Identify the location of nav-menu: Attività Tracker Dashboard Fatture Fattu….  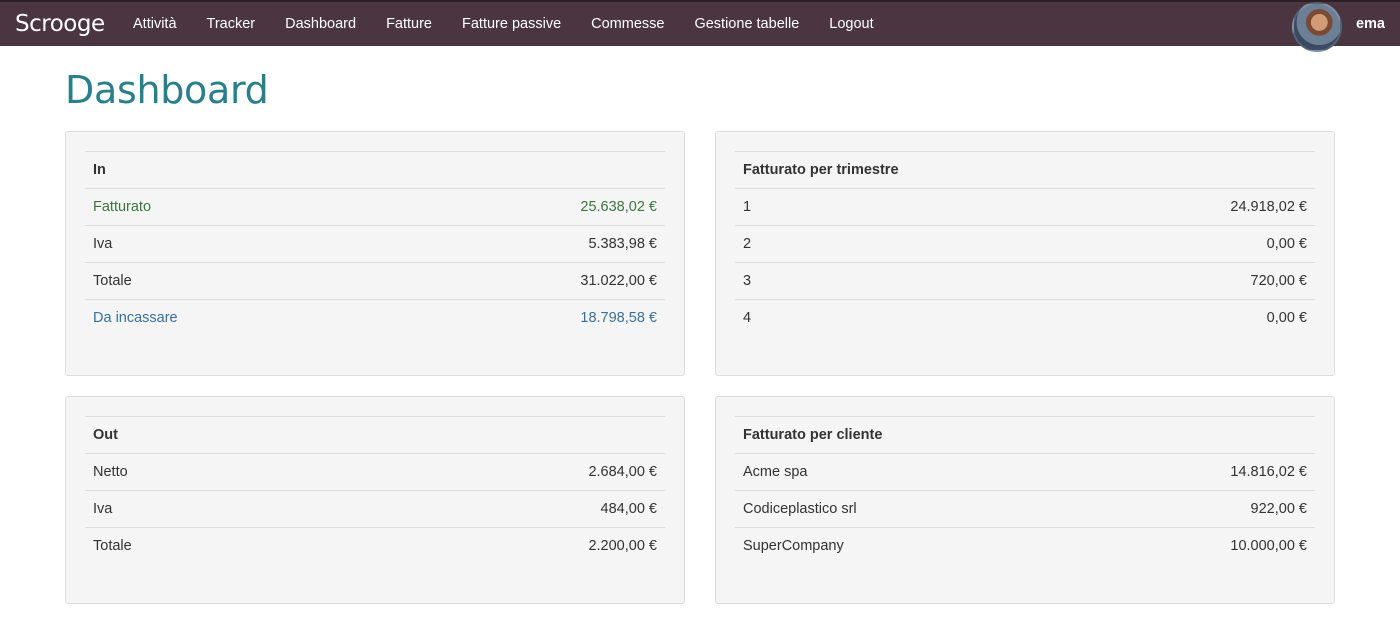
(503, 24).